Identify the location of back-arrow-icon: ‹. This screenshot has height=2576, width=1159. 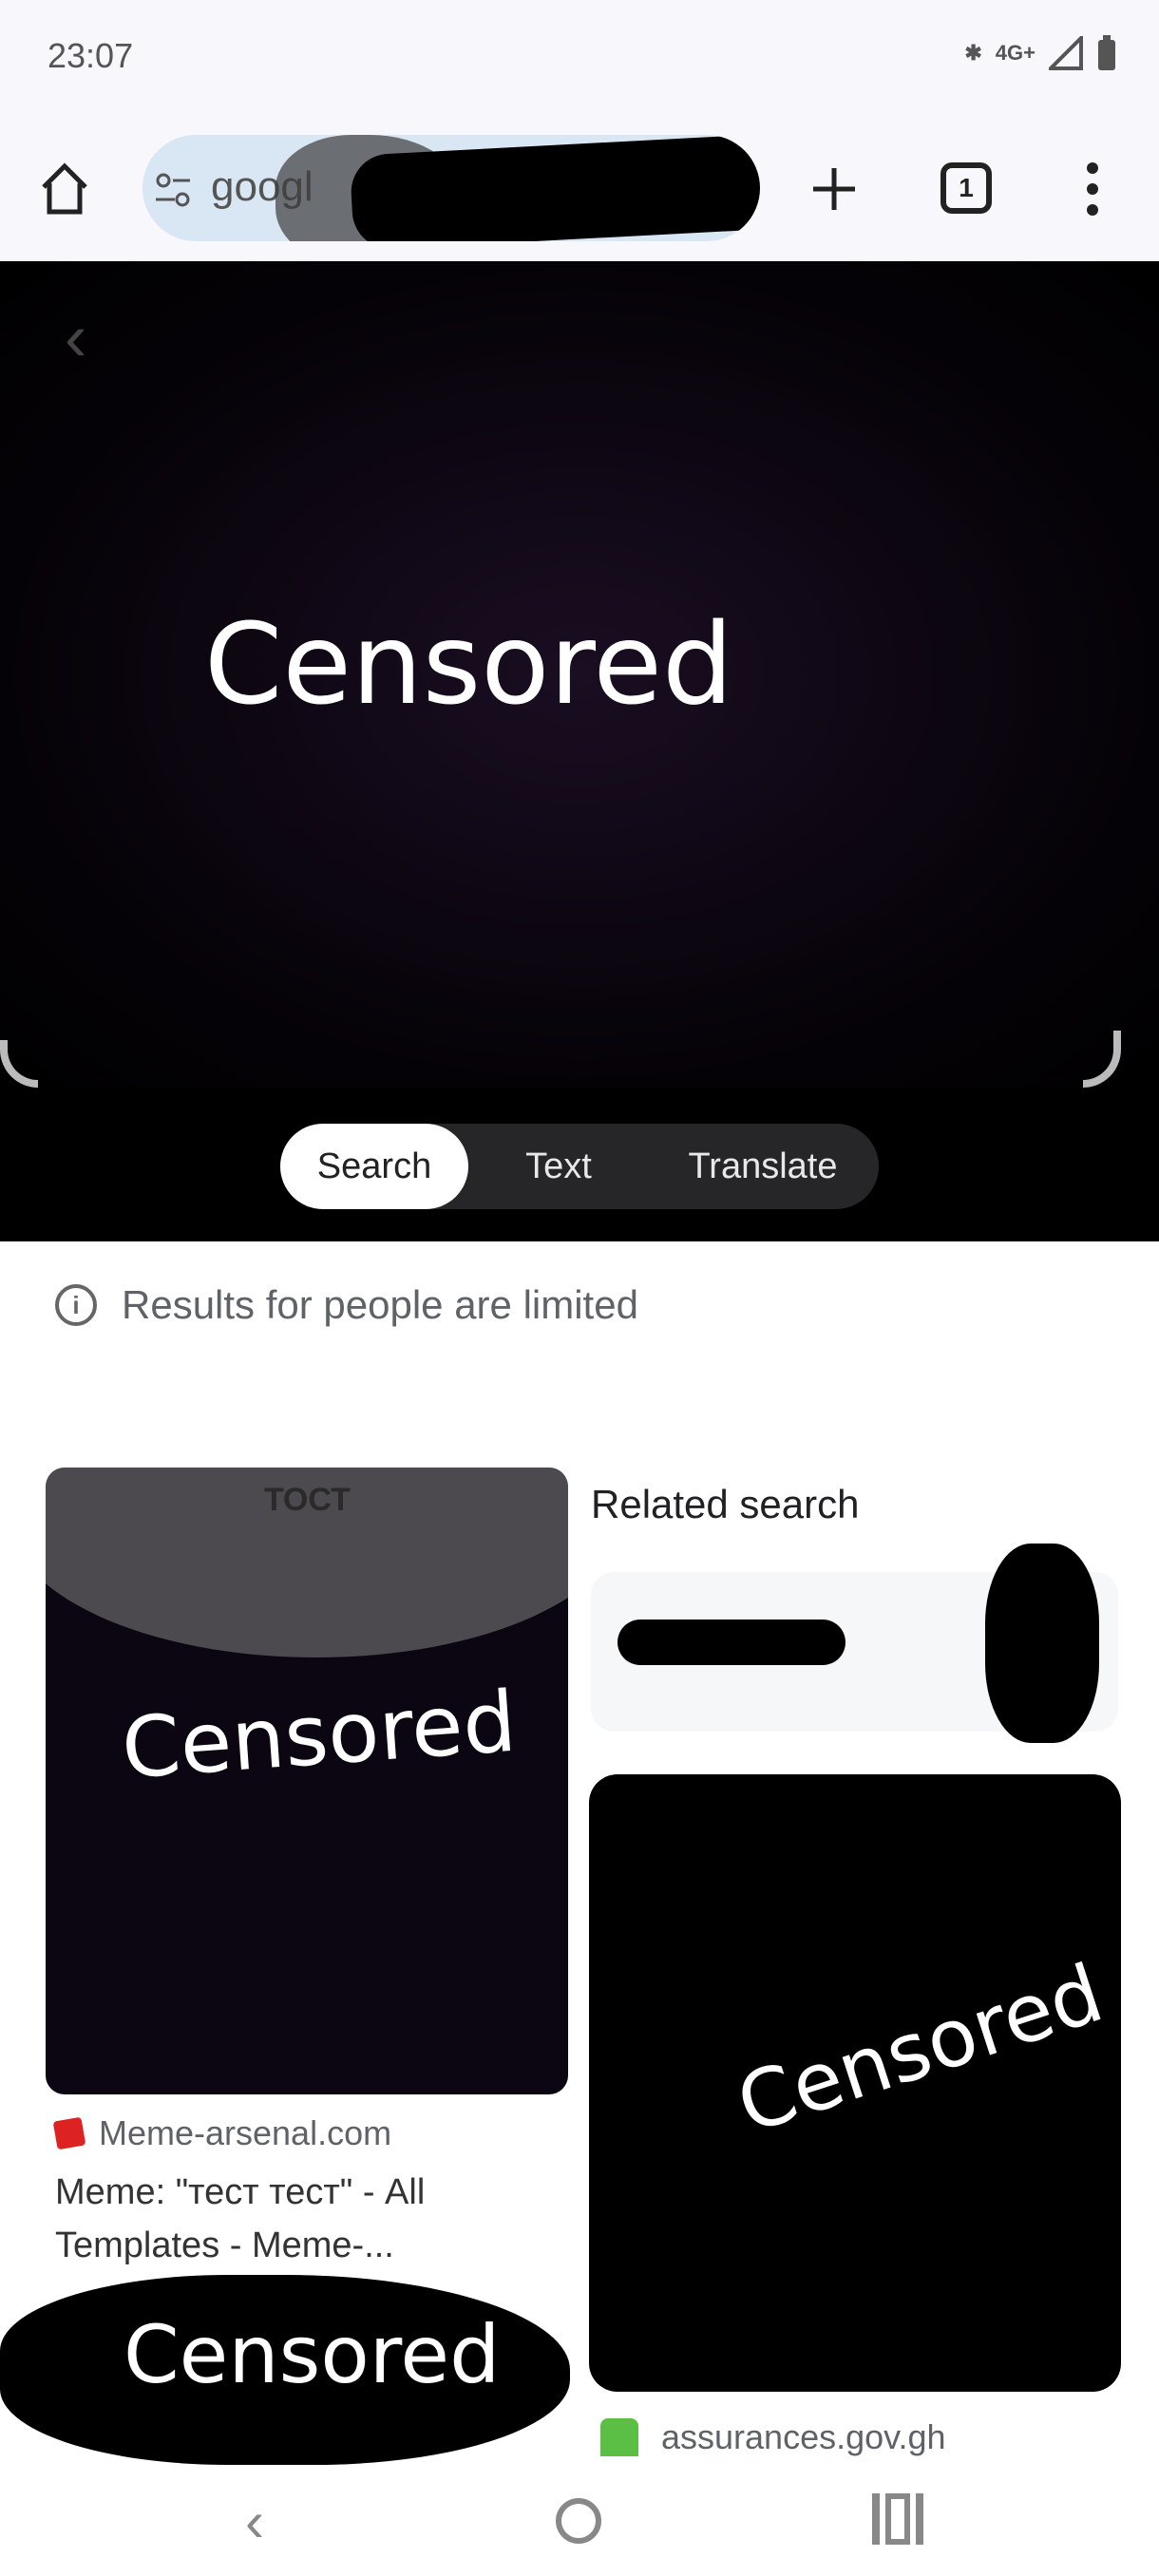
(75, 337).